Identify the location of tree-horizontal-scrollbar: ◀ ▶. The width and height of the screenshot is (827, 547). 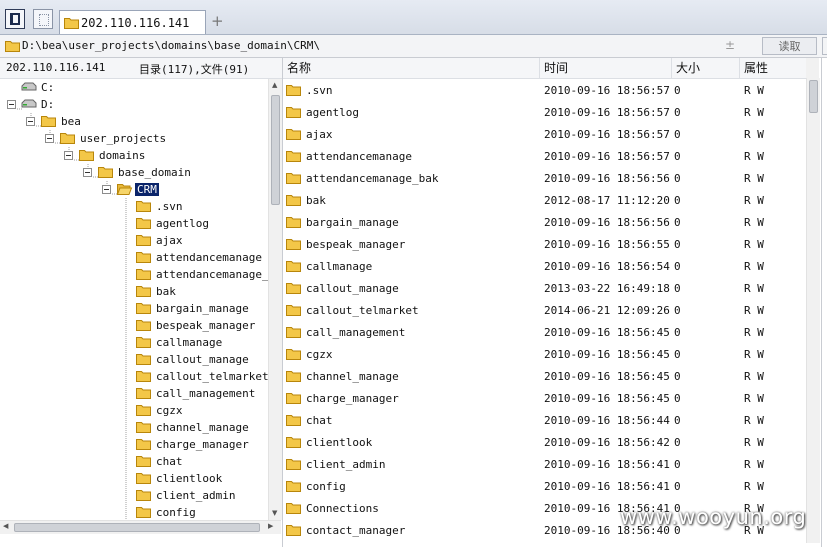
(140, 527).